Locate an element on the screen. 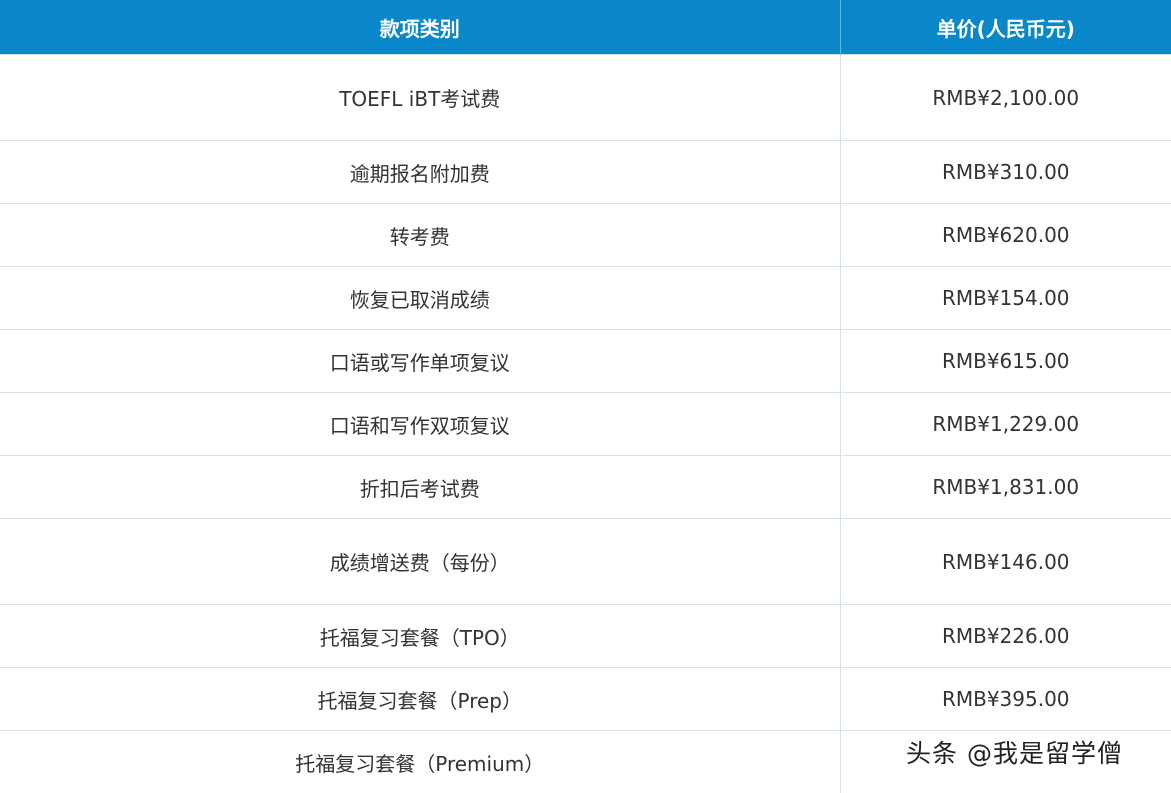  table-row: 折扣后考试费 RMB¥1,831.00 is located at coordinates (585, 487).